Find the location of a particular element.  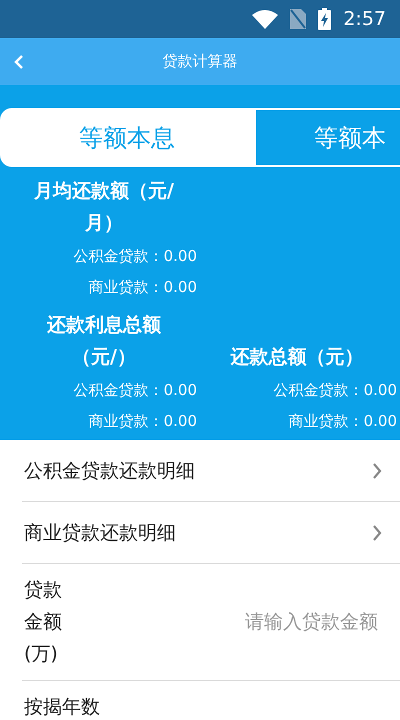

field-label: 贷款金额(万) is located at coordinates (43, 622).